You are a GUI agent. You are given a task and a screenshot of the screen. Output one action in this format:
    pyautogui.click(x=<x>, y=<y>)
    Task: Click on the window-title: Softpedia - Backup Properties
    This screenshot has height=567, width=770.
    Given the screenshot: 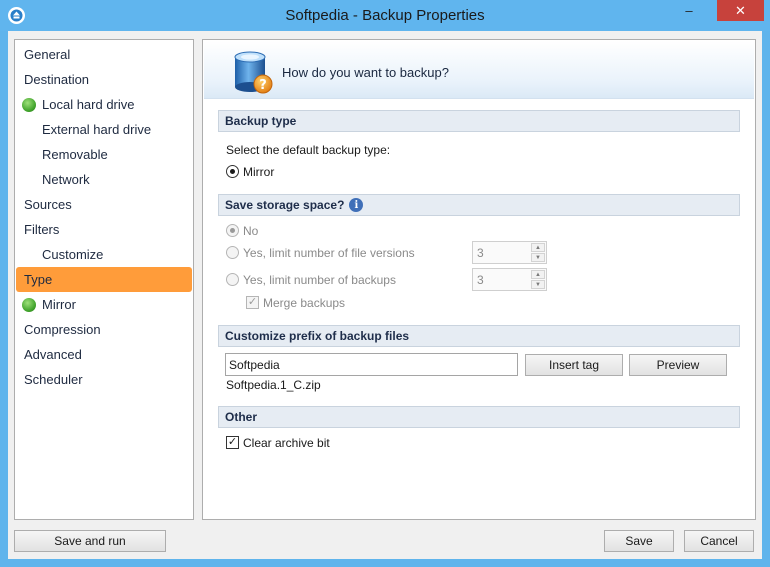 What is the action you would take?
    pyautogui.click(x=385, y=15)
    